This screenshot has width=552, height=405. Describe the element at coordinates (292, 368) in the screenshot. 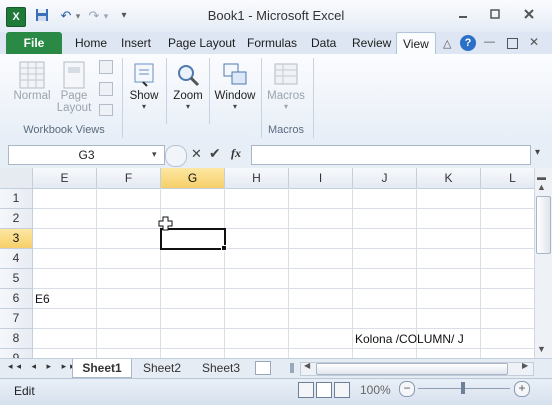

I see `tab-split-handle` at that location.